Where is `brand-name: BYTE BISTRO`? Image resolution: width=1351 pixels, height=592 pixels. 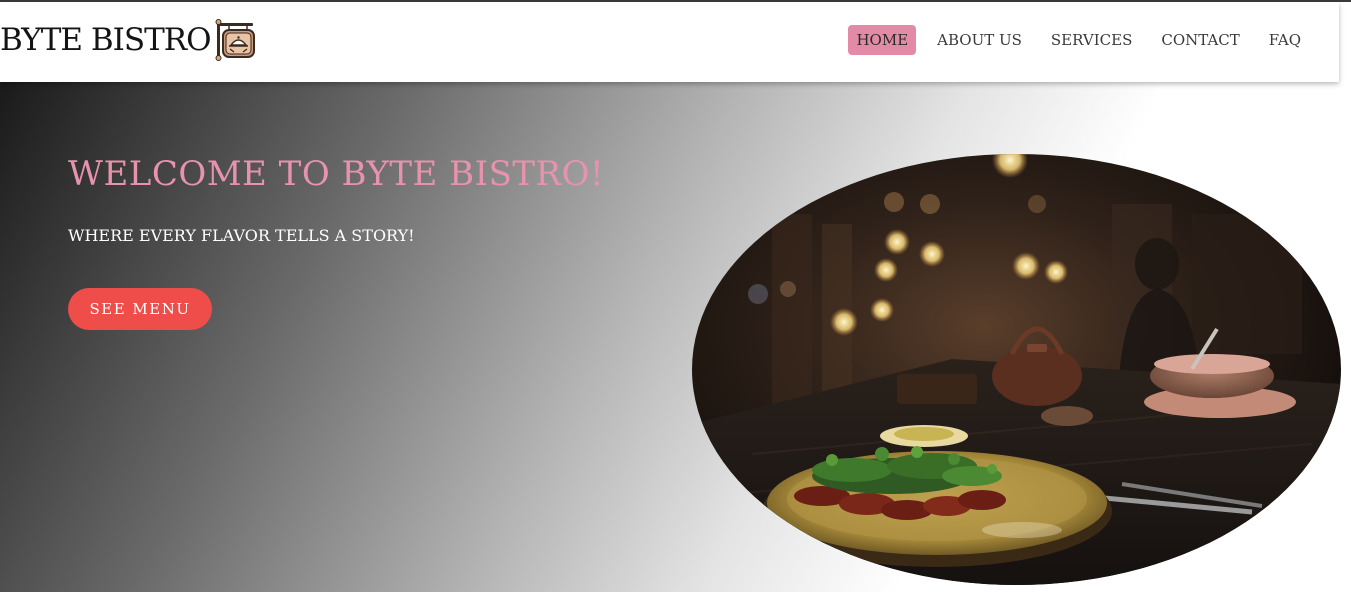 brand-name: BYTE BISTRO is located at coordinates (106, 40).